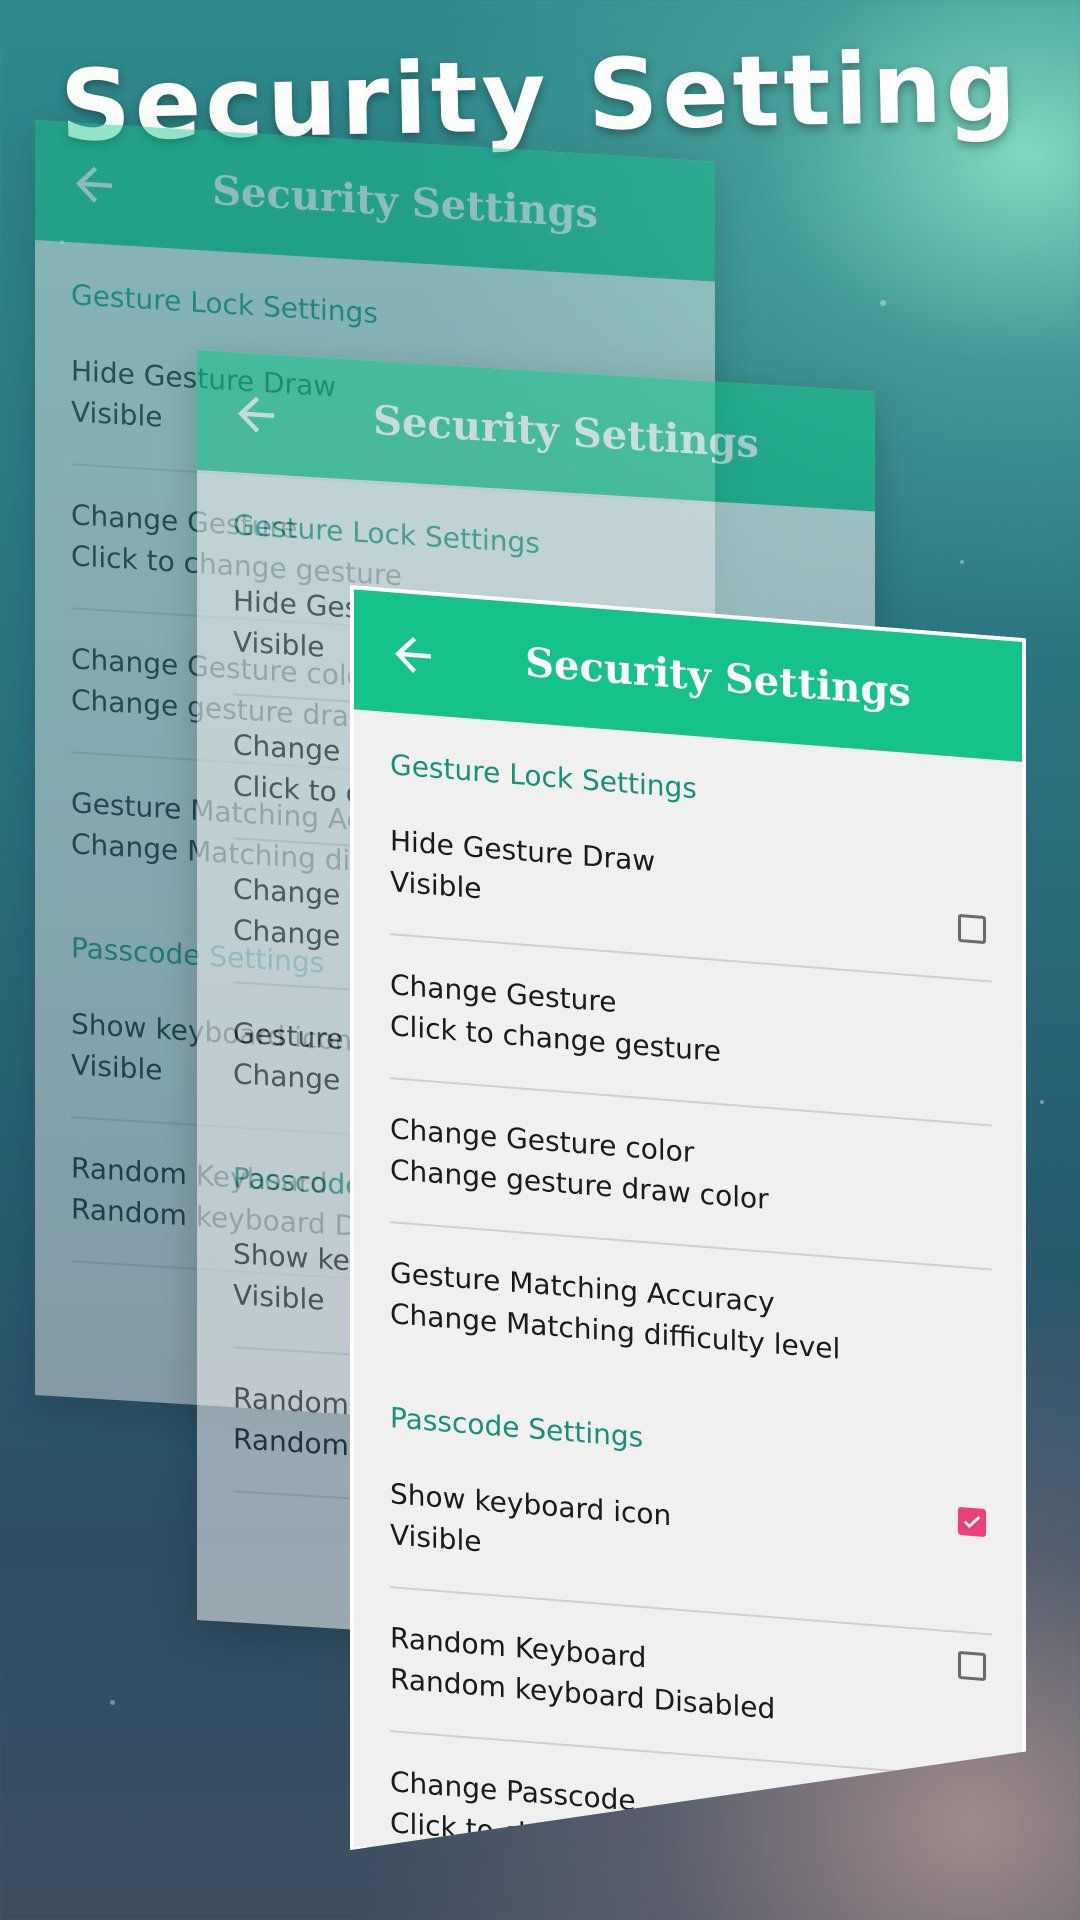 The image size is (1080, 1920). I want to click on pref-summary: Click to change passcode, so click(568, 1837).